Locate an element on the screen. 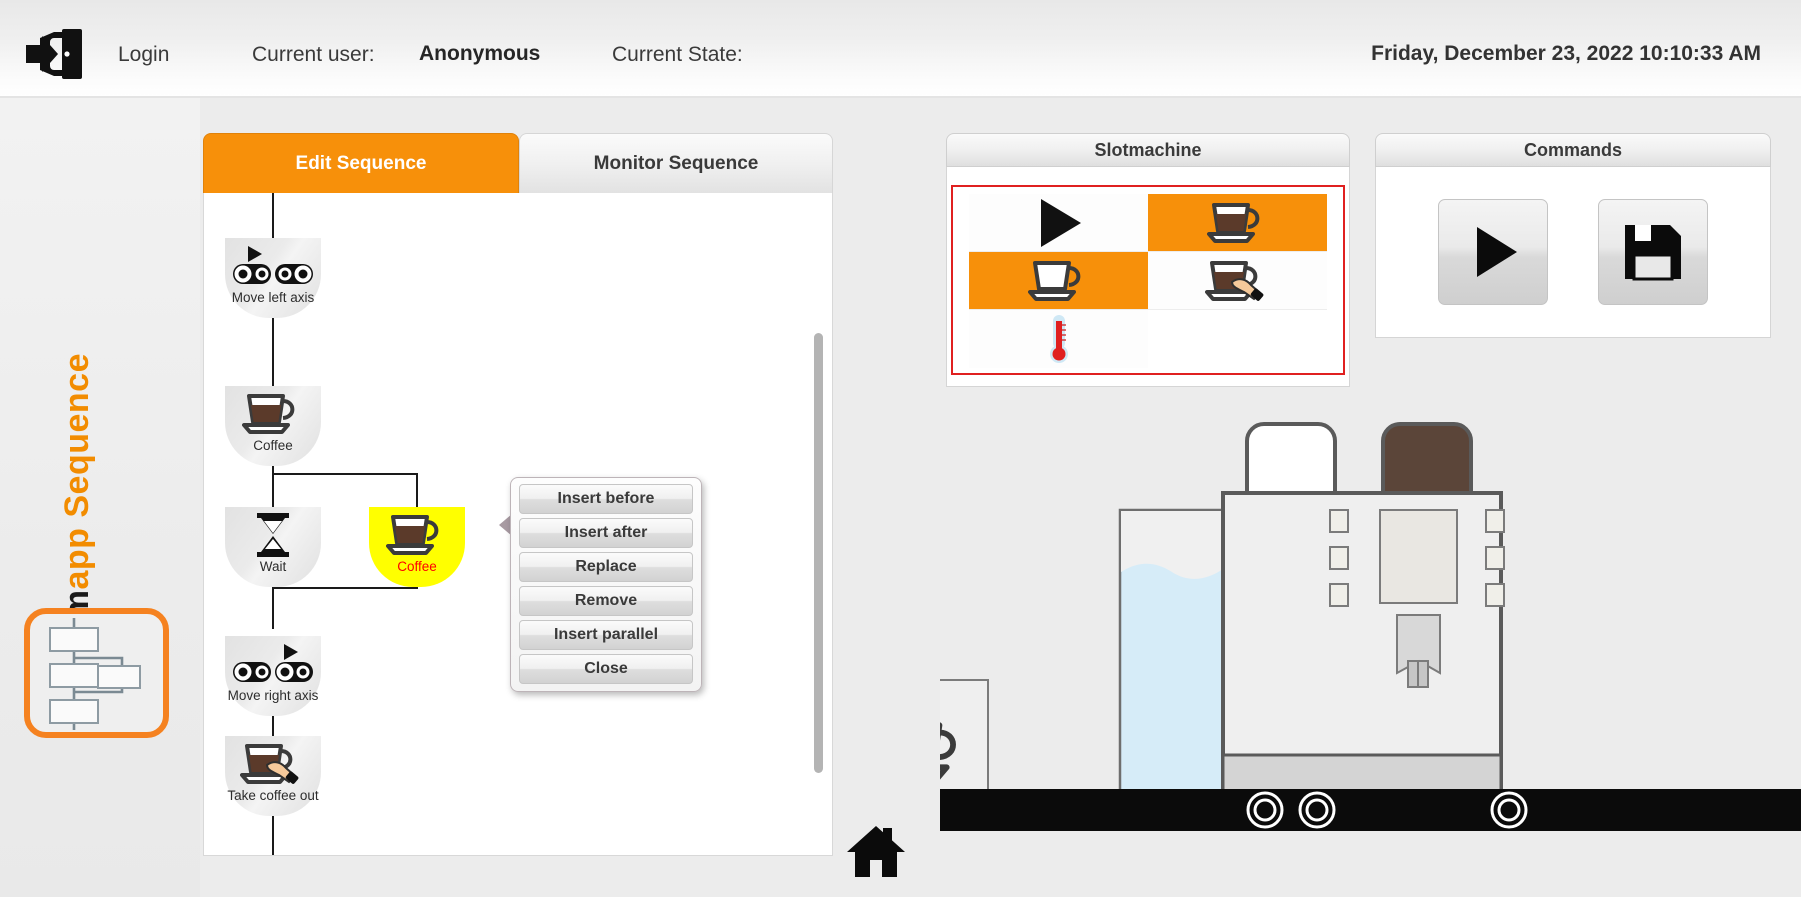 Image resolution: width=1801 pixels, height=897 pixels. sequence-node-move-right-axis: Move right axis is located at coordinates (273, 676).